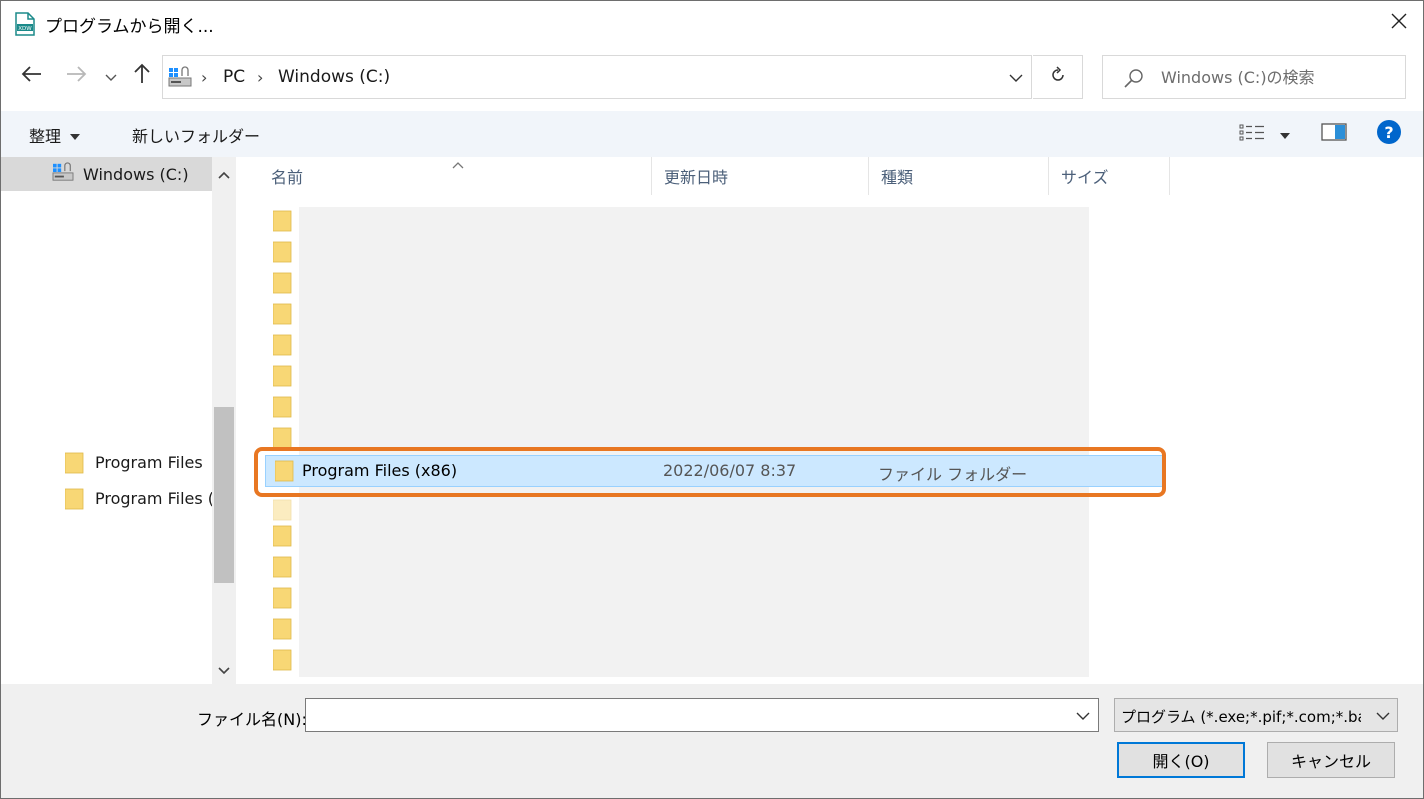 The image size is (1424, 799). I want to click on scroll-down-button, so click(224, 669).